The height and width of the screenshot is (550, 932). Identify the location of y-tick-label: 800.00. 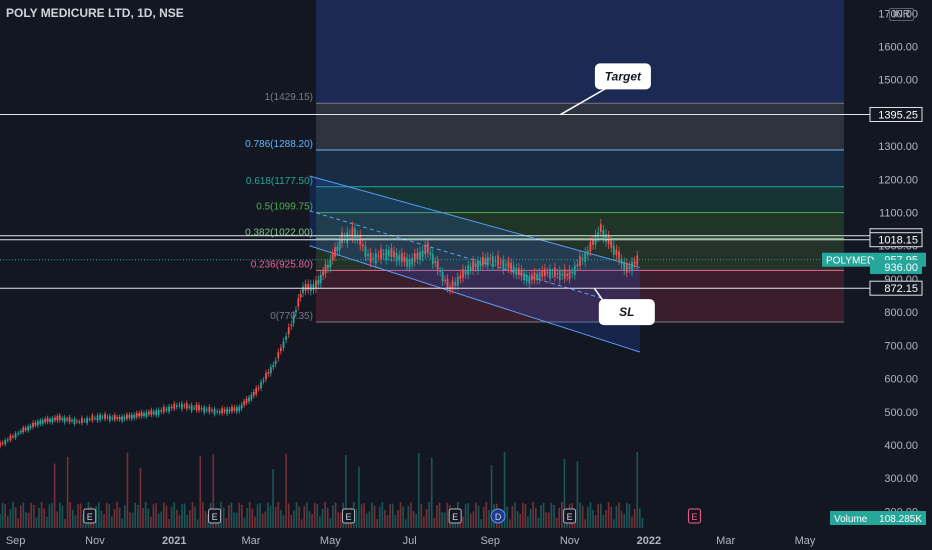
(901, 313).